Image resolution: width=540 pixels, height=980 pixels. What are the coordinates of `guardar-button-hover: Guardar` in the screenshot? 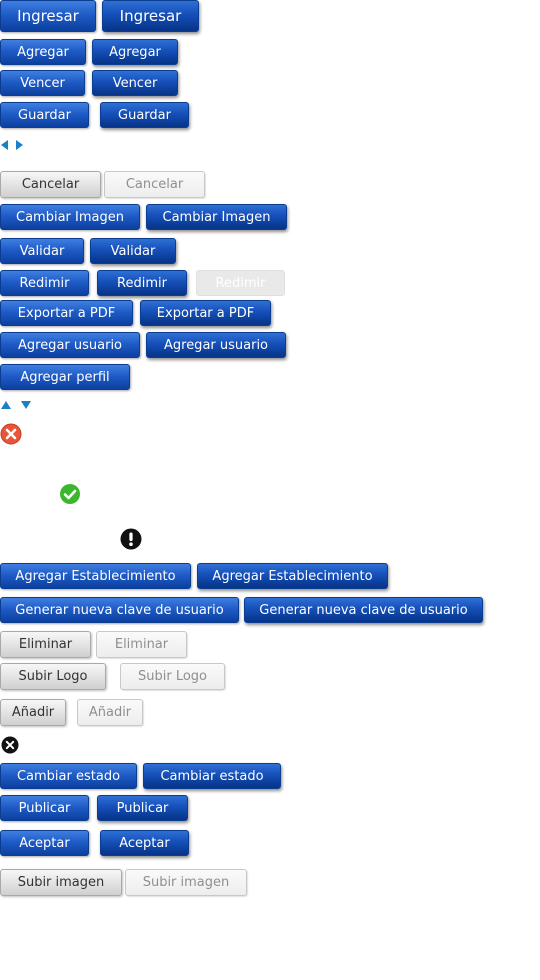 It's located at (144, 115).